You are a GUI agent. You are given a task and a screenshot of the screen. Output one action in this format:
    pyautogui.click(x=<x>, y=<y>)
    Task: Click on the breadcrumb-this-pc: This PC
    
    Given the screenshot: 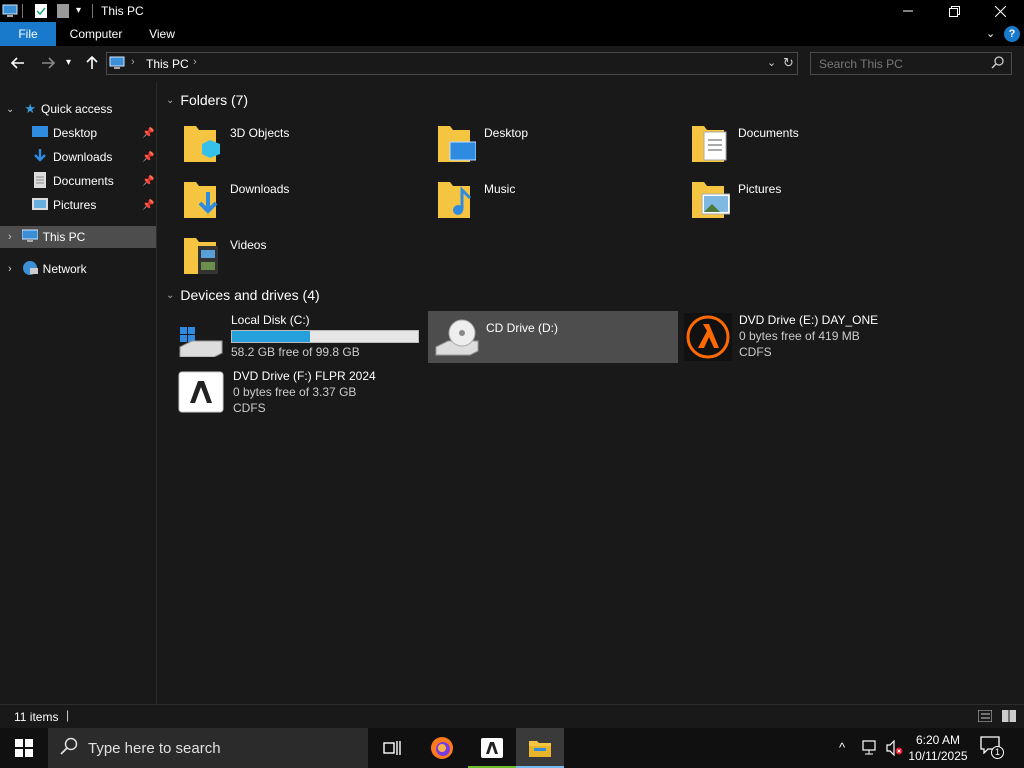 What is the action you would take?
    pyautogui.click(x=167, y=64)
    